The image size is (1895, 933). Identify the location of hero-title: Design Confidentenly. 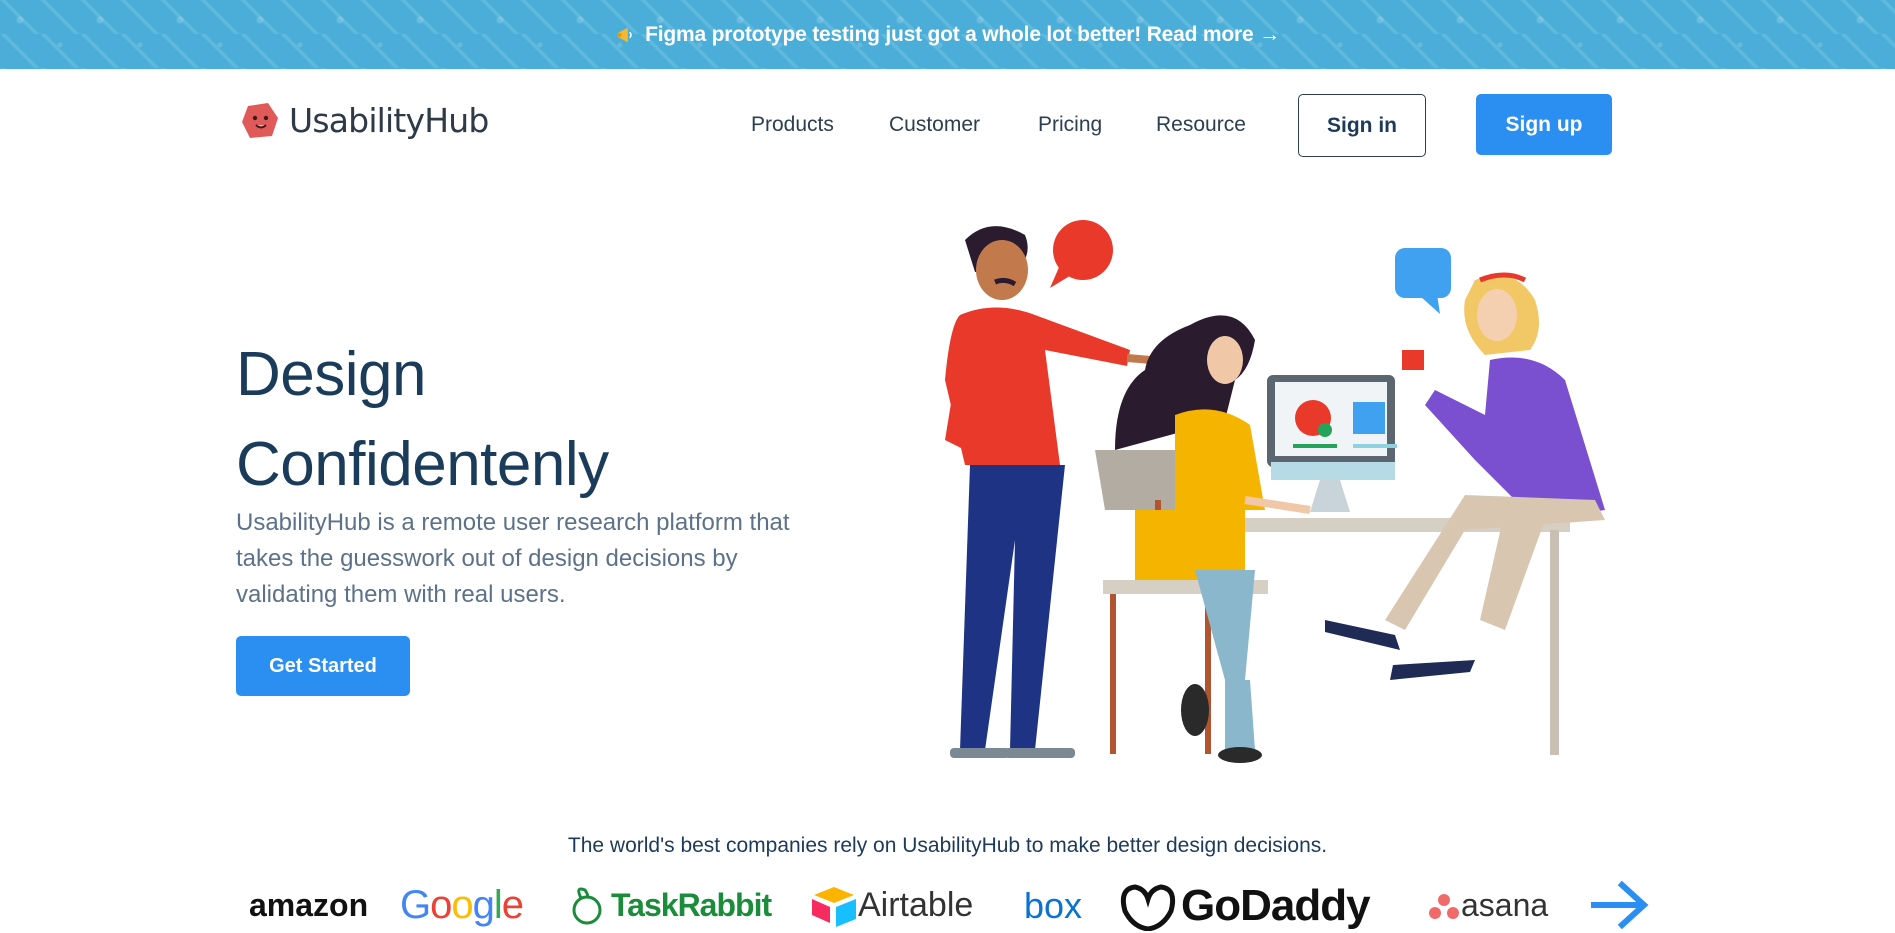
(422, 420).